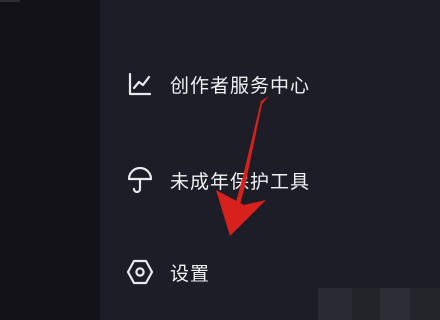 The image size is (440, 320). What do you see at coordinates (140, 180) in the screenshot?
I see `umbrella-icon` at bounding box center [140, 180].